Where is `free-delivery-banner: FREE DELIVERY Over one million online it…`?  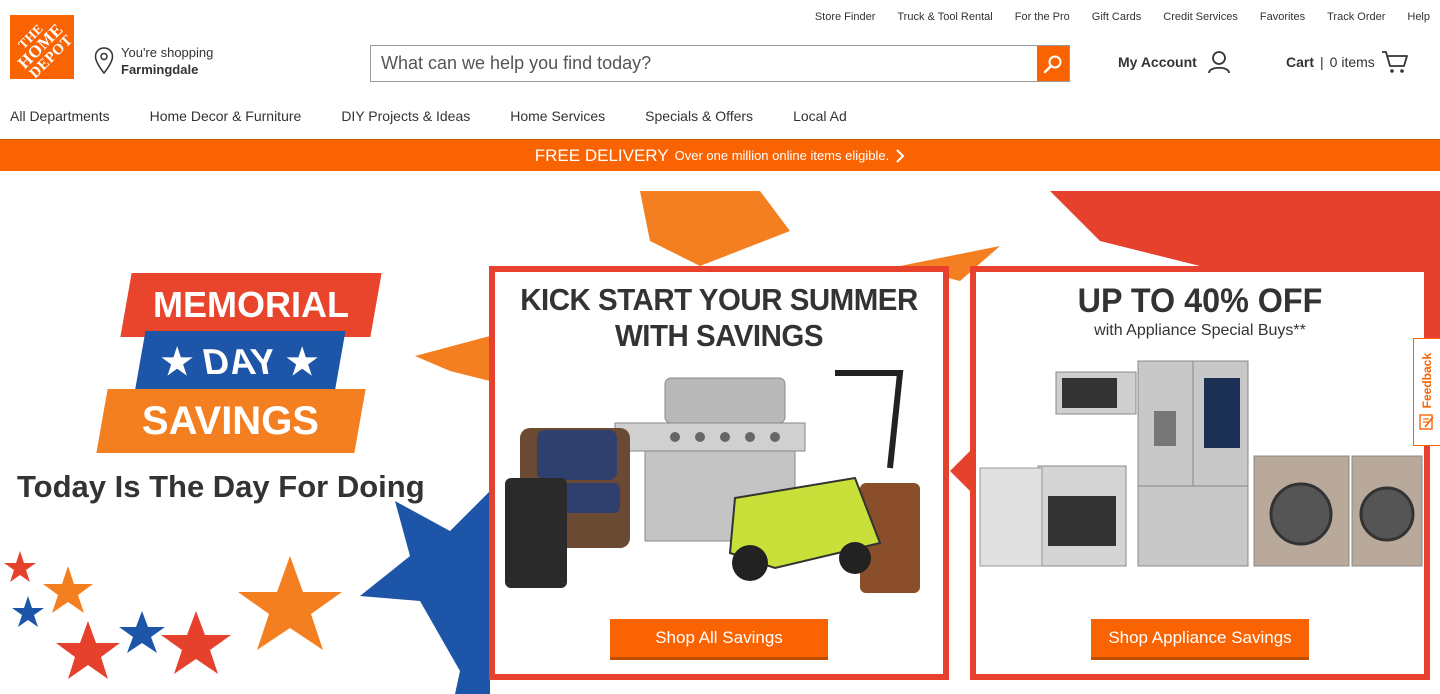
free-delivery-banner: FREE DELIVERY Over one million online it… is located at coordinates (720, 155).